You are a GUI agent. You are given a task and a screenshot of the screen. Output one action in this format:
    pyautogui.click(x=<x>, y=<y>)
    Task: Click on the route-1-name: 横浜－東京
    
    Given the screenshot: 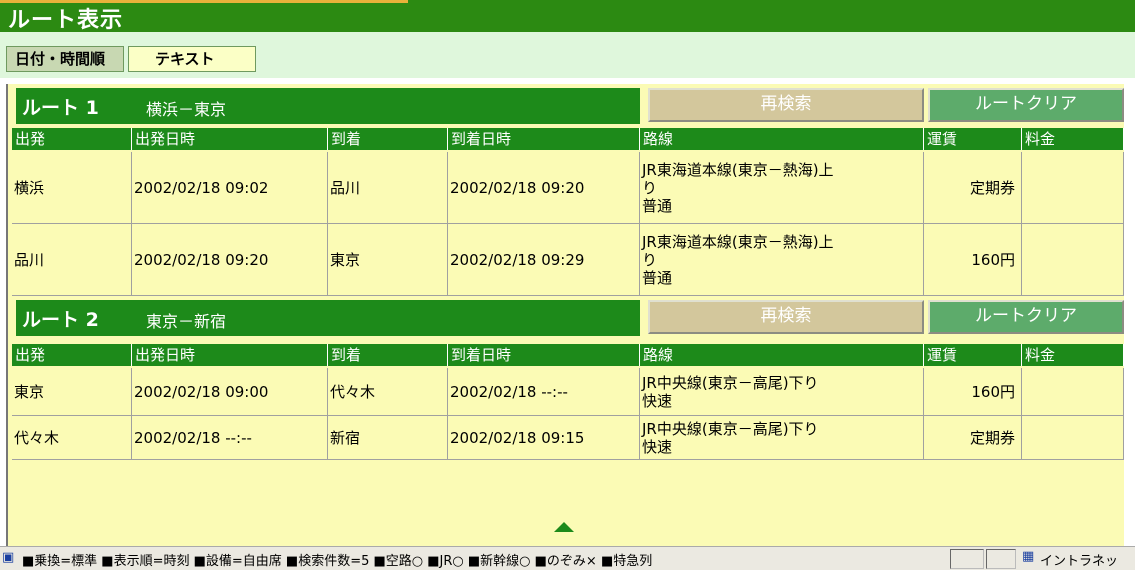 What is the action you would take?
    pyautogui.click(x=186, y=109)
    